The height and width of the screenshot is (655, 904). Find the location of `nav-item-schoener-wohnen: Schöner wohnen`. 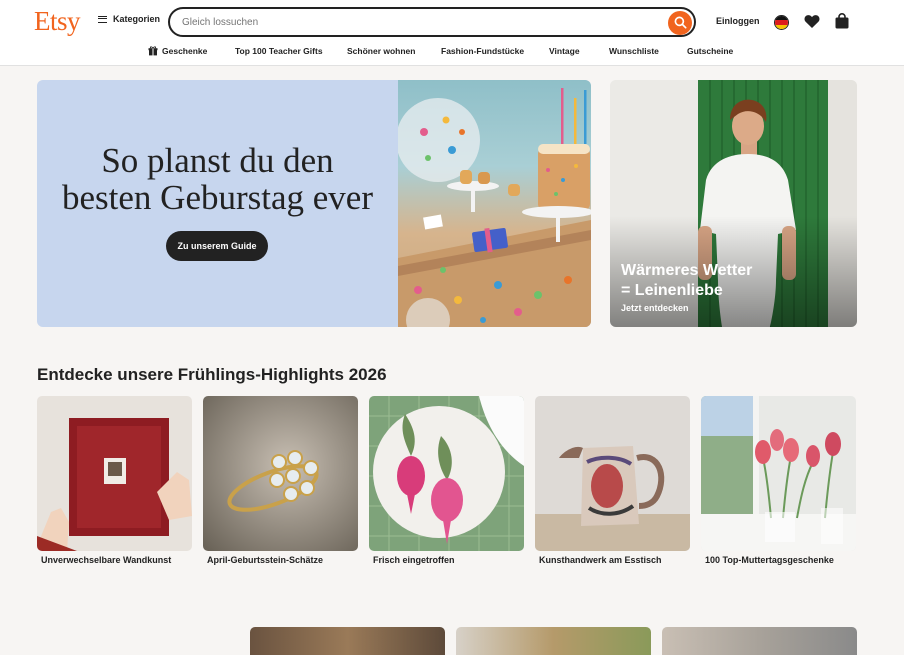

nav-item-schoener-wohnen: Schöner wohnen is located at coordinates (381, 51).